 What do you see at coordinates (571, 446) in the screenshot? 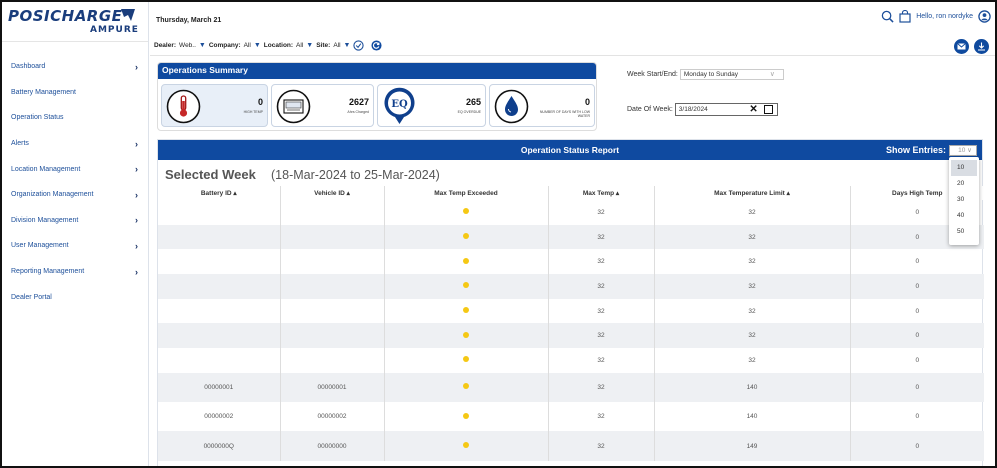
I see `table-row: 0000000Q 00000000 32 149 0` at bounding box center [571, 446].